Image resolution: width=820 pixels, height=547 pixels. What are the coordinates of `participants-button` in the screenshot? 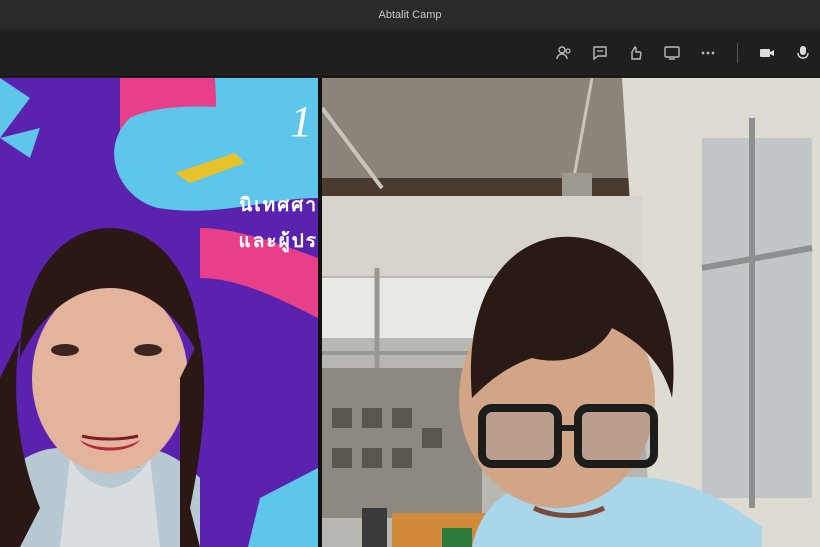 It's located at (564, 53).